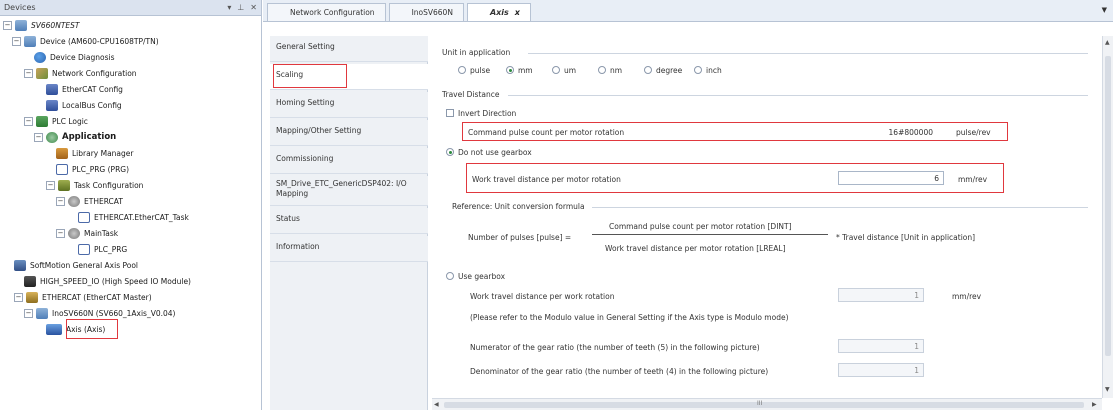  I want to click on close-panel-icon: ✕, so click(253, 7).